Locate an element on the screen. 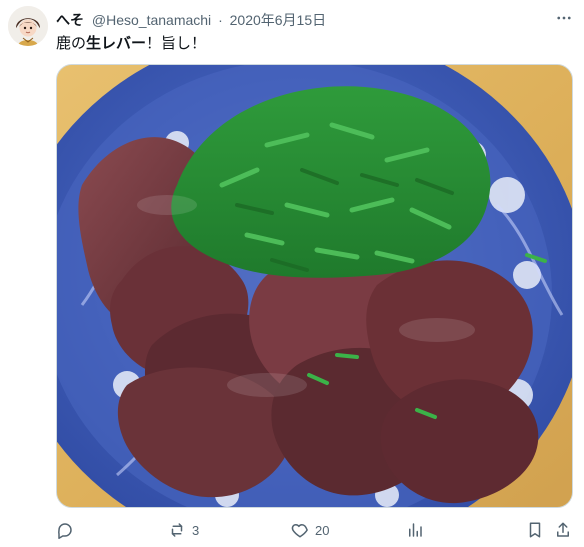  bookmark-icon is located at coordinates (535, 530).